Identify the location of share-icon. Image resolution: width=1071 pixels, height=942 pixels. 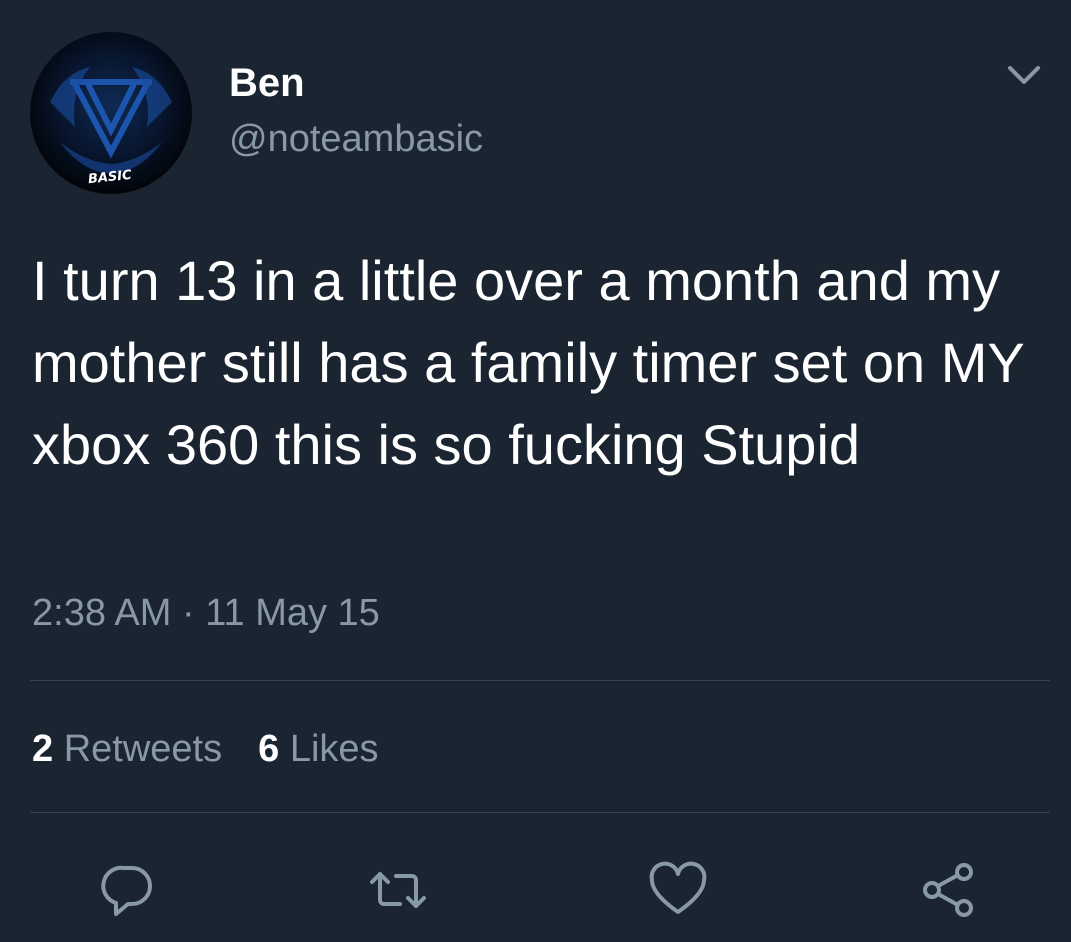
(948, 890).